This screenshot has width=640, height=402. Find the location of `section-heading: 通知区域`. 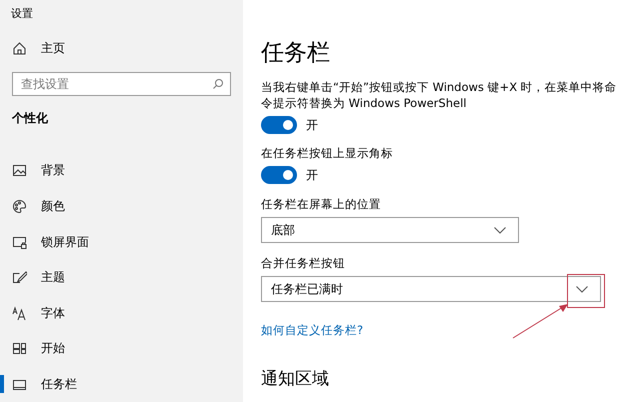

section-heading: 通知区域 is located at coordinates (295, 379).